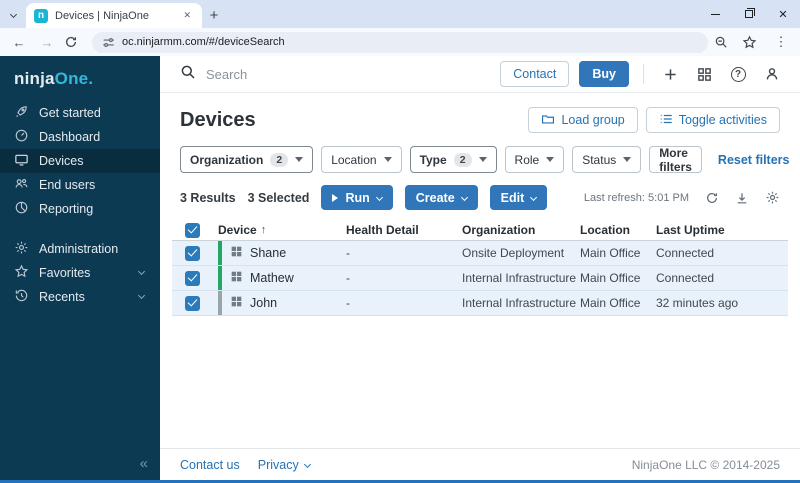 The height and width of the screenshot is (483, 800). Describe the element at coordinates (272, 278) in the screenshot. I see `device-name: Mathew` at that location.